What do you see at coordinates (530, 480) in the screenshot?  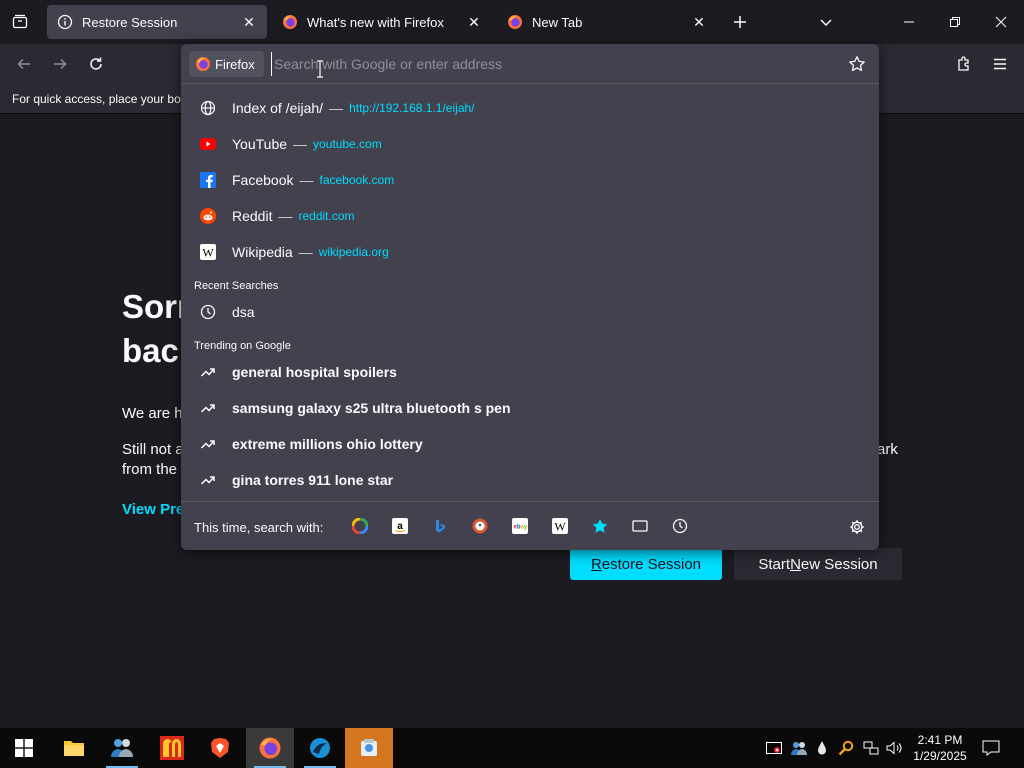 I see `trending-item: gina torres 911 lone star` at bounding box center [530, 480].